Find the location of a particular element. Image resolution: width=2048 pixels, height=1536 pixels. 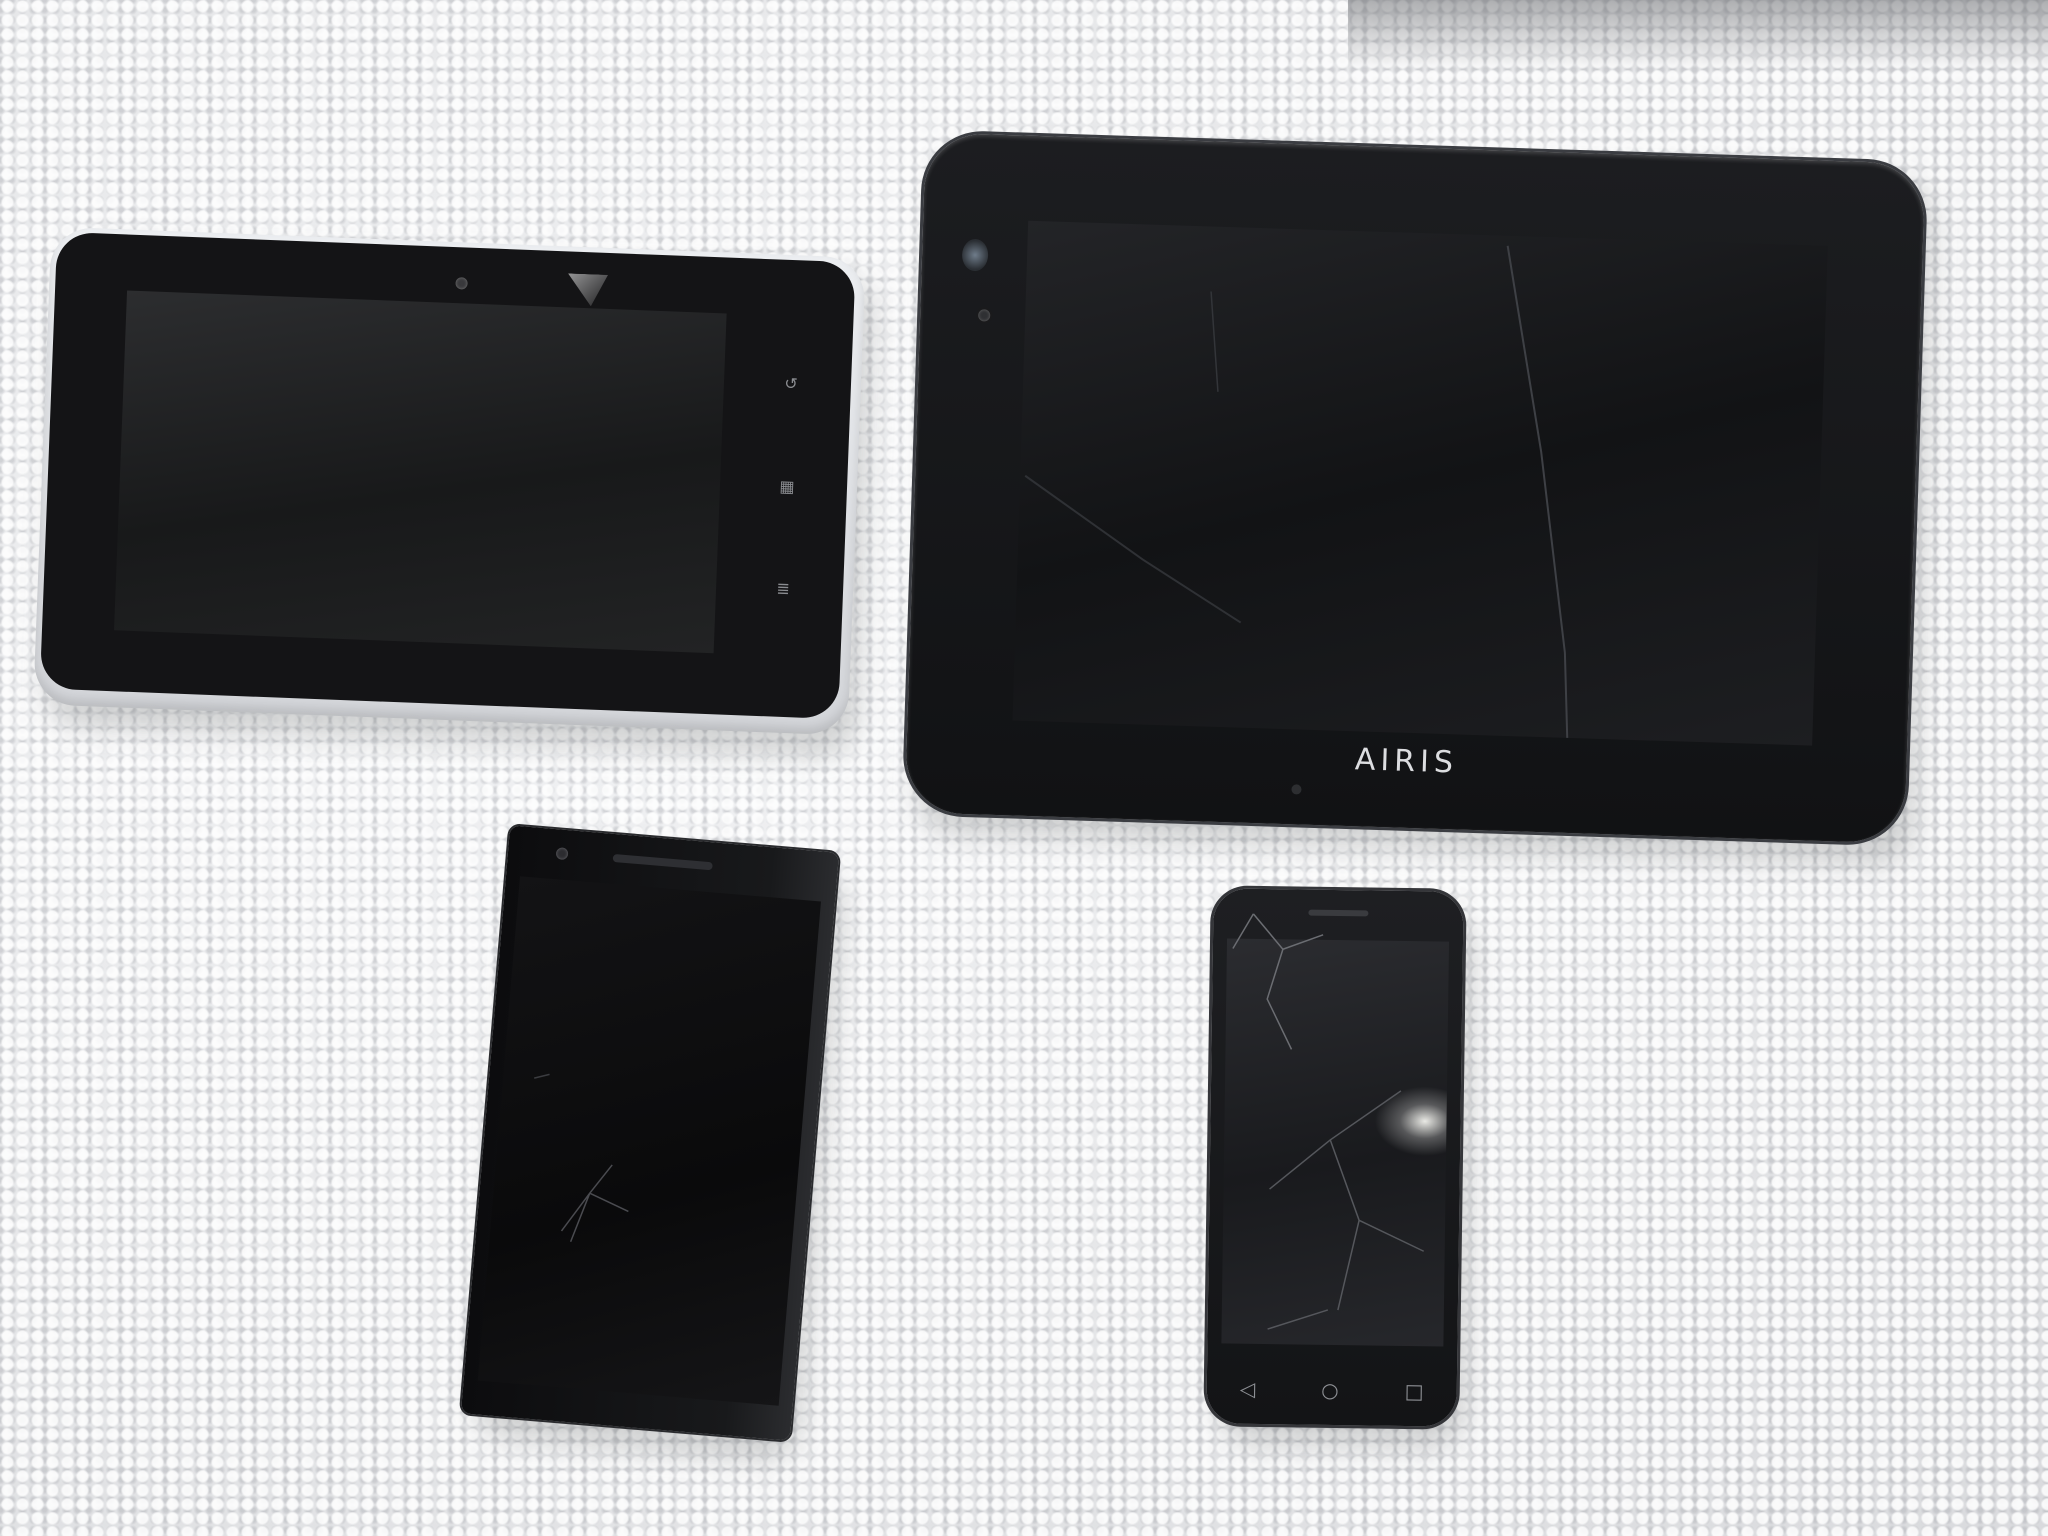

recents-icon: □ is located at coordinates (1414, 1391).